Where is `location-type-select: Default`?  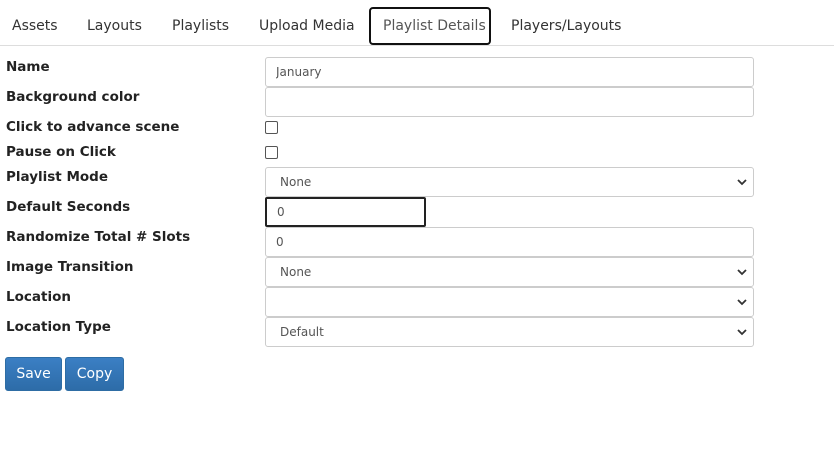
location-type-select: Default is located at coordinates (509, 332).